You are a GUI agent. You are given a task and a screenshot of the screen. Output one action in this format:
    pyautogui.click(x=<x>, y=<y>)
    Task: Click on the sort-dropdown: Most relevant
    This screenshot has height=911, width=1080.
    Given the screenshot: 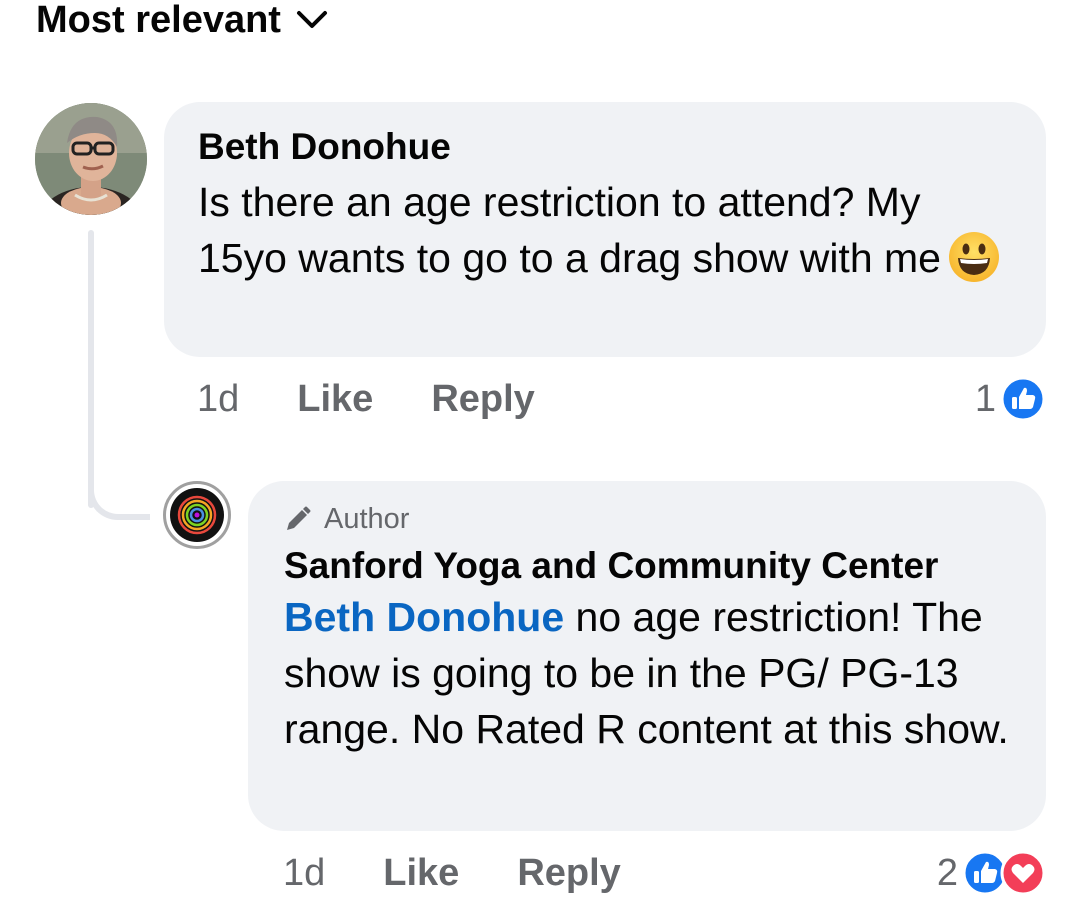 What is the action you would take?
    pyautogui.click(x=182, y=20)
    